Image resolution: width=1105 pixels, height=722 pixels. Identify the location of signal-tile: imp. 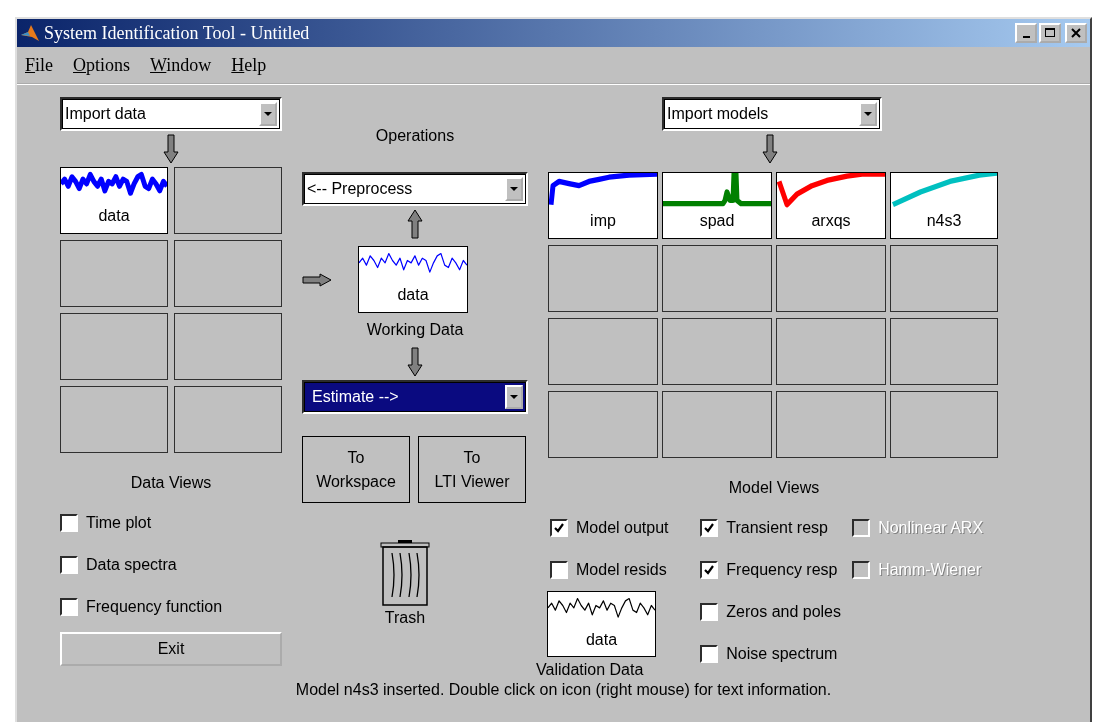
(603, 205).